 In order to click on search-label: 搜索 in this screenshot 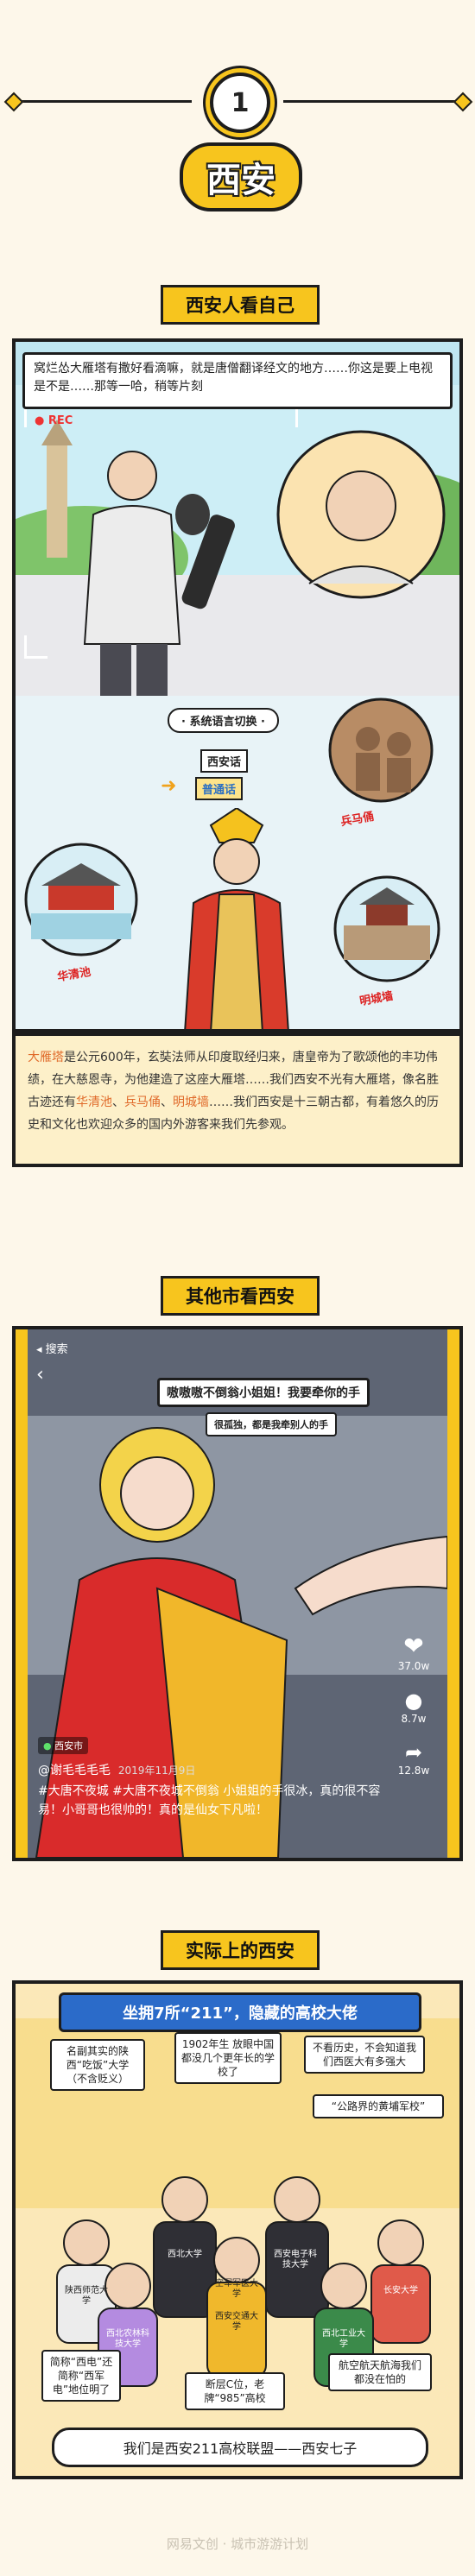, I will do `click(56, 1349)`.